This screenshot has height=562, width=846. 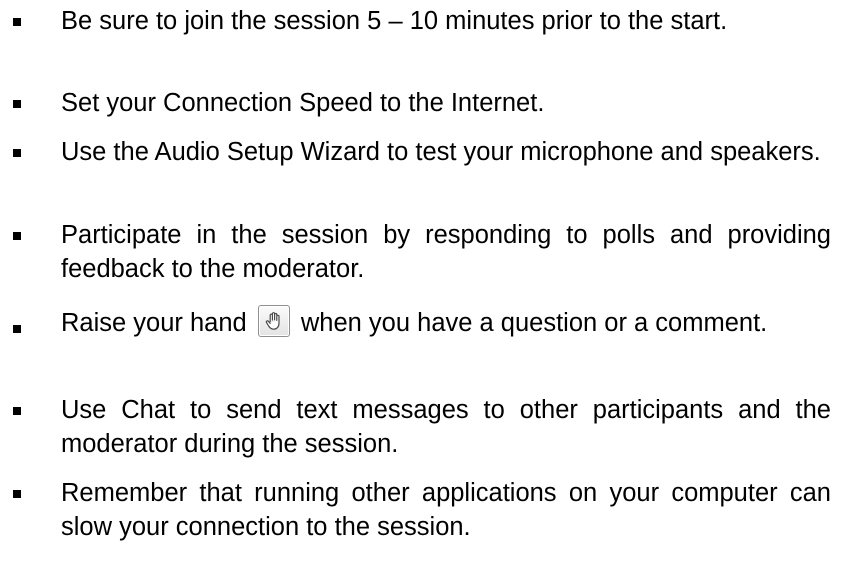 What do you see at coordinates (273, 321) in the screenshot?
I see `raise-hand-icon` at bounding box center [273, 321].